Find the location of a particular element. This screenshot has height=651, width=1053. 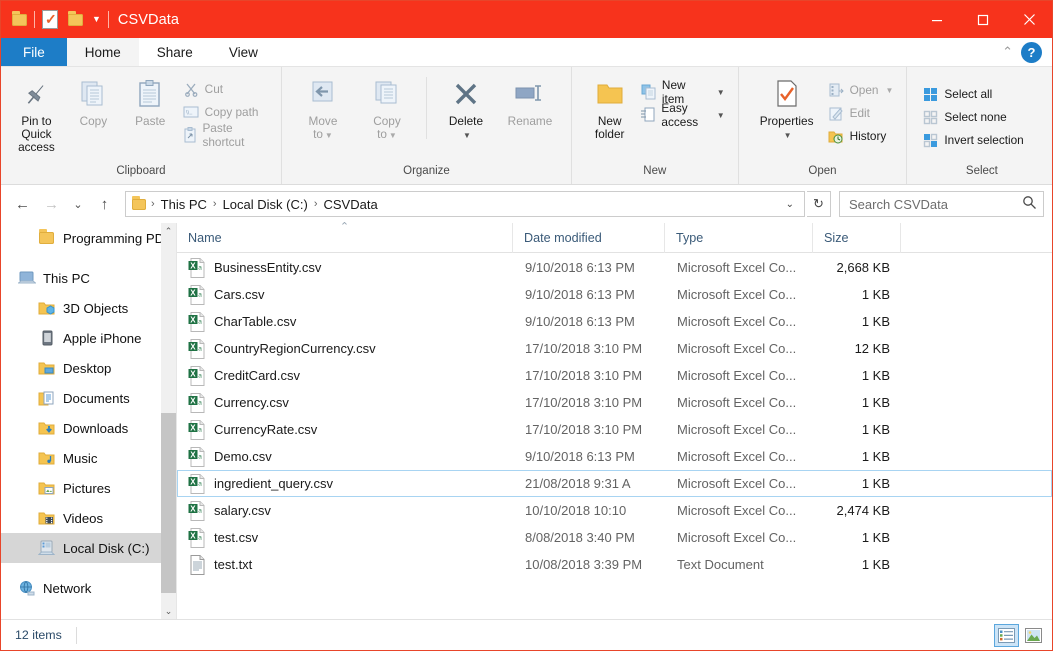

select-none-button: Select none is located at coordinates (973, 117).